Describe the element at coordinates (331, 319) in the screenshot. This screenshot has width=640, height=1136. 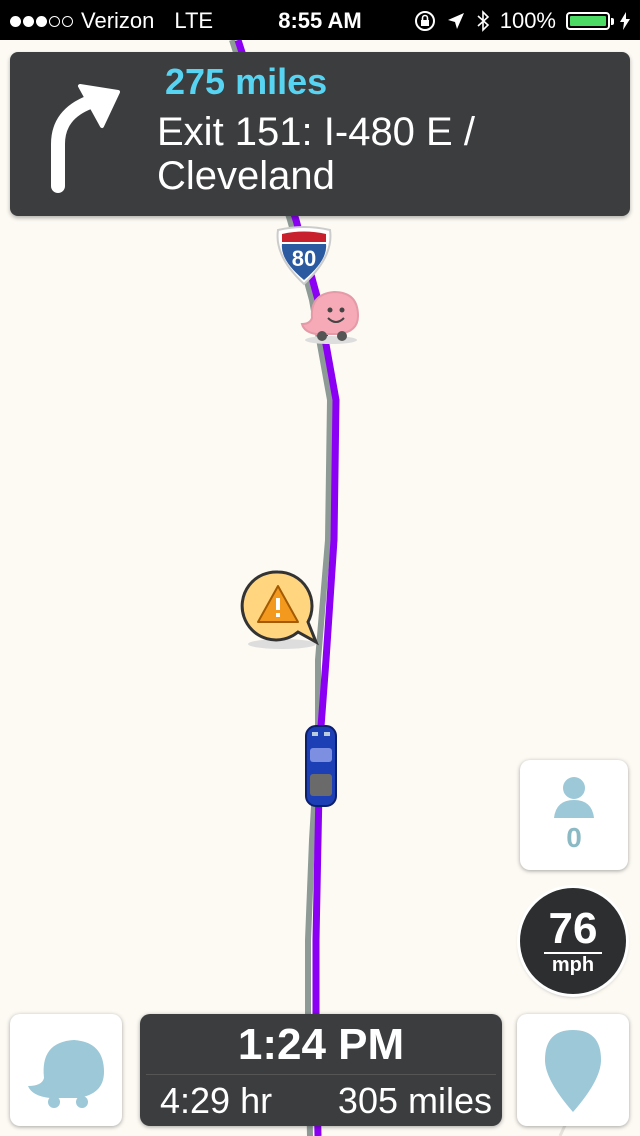
I see `waze-user-icon` at that location.